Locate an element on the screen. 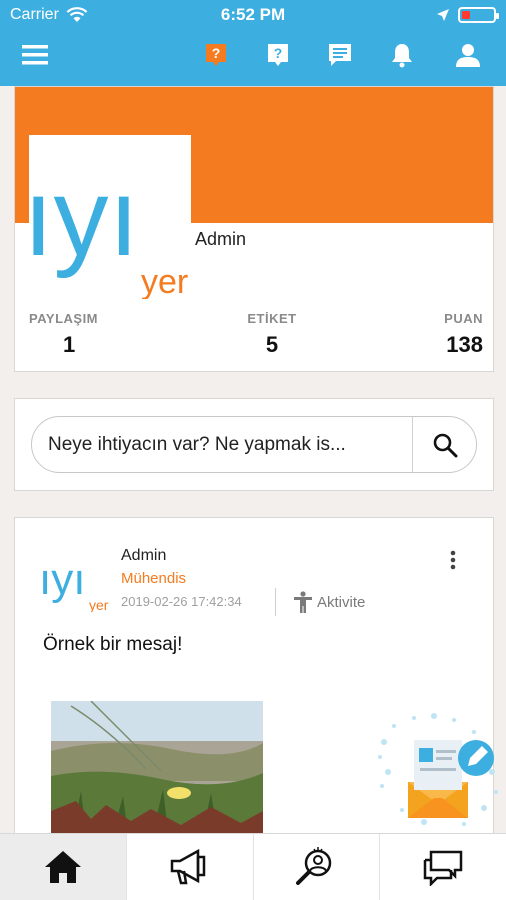  menu-icon is located at coordinates (35, 55).